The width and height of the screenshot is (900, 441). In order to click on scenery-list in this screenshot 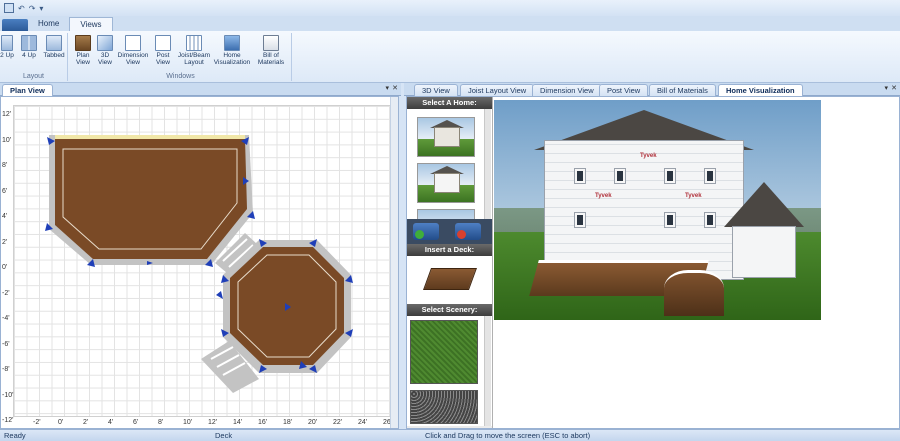, I will do `click(449, 371)`.